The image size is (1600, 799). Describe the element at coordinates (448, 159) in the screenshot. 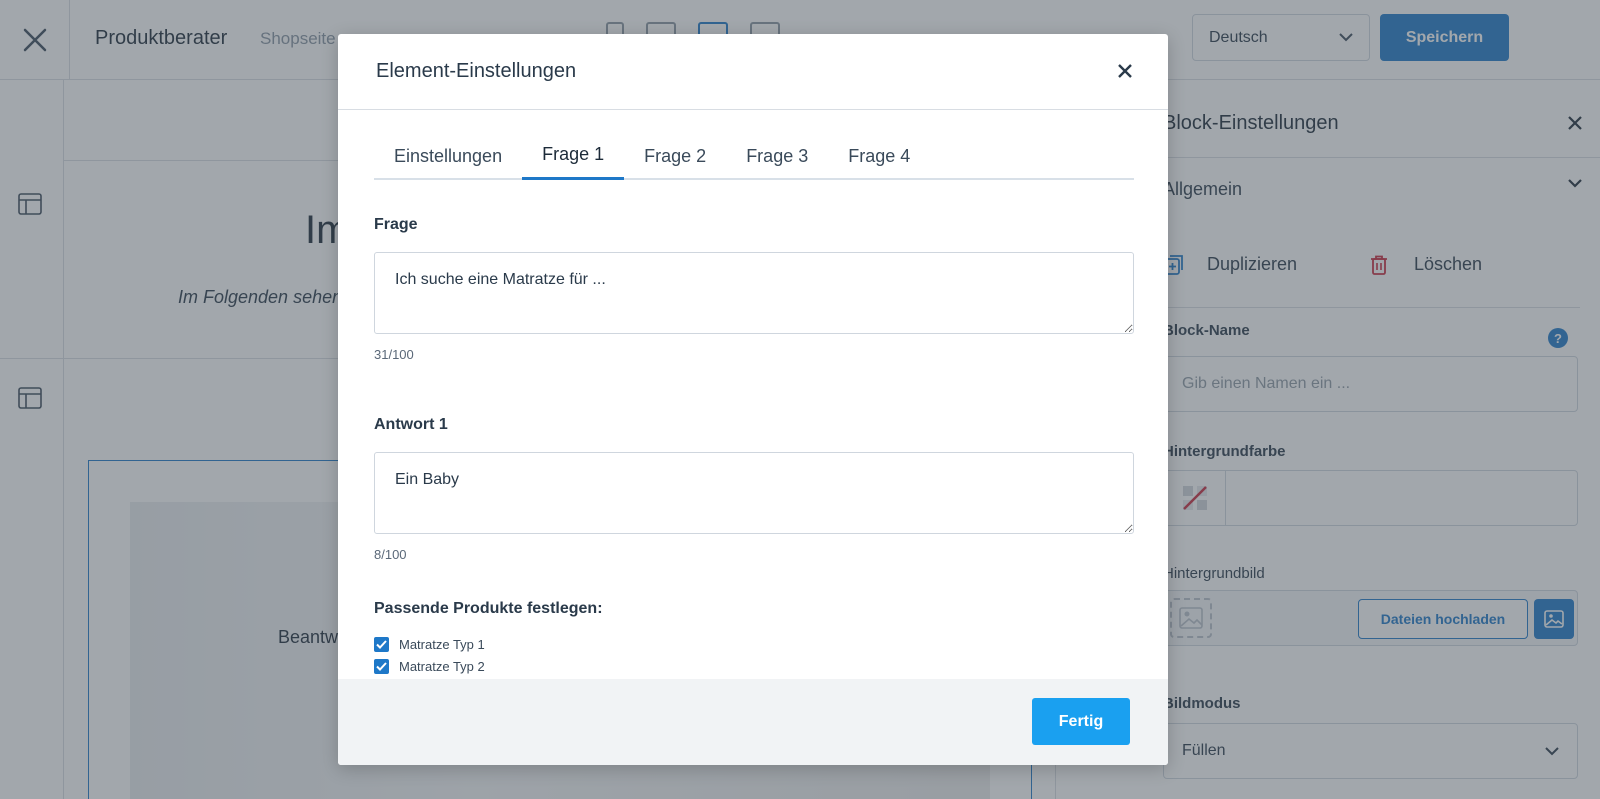

I see `tab-einstellungen: Einstellungen` at that location.